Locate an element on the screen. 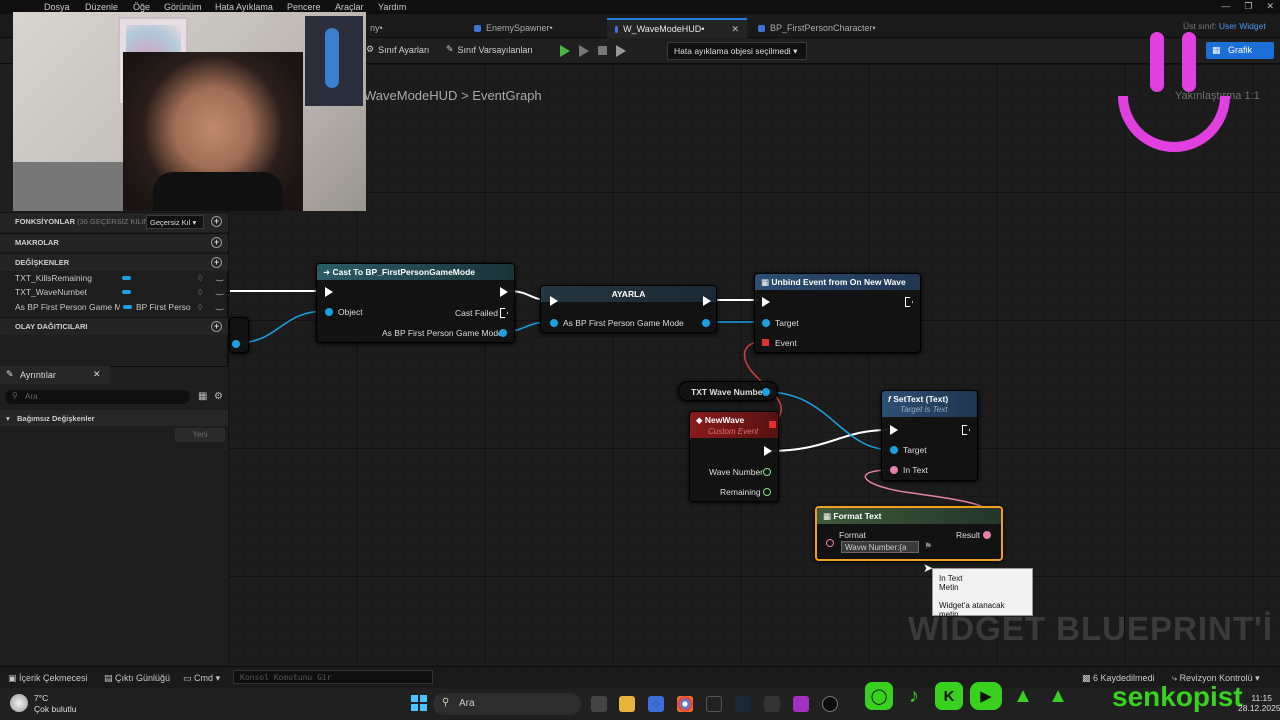 The height and width of the screenshot is (720, 1280). variables-section: DEĞİŞKENLER + is located at coordinates (114, 262).